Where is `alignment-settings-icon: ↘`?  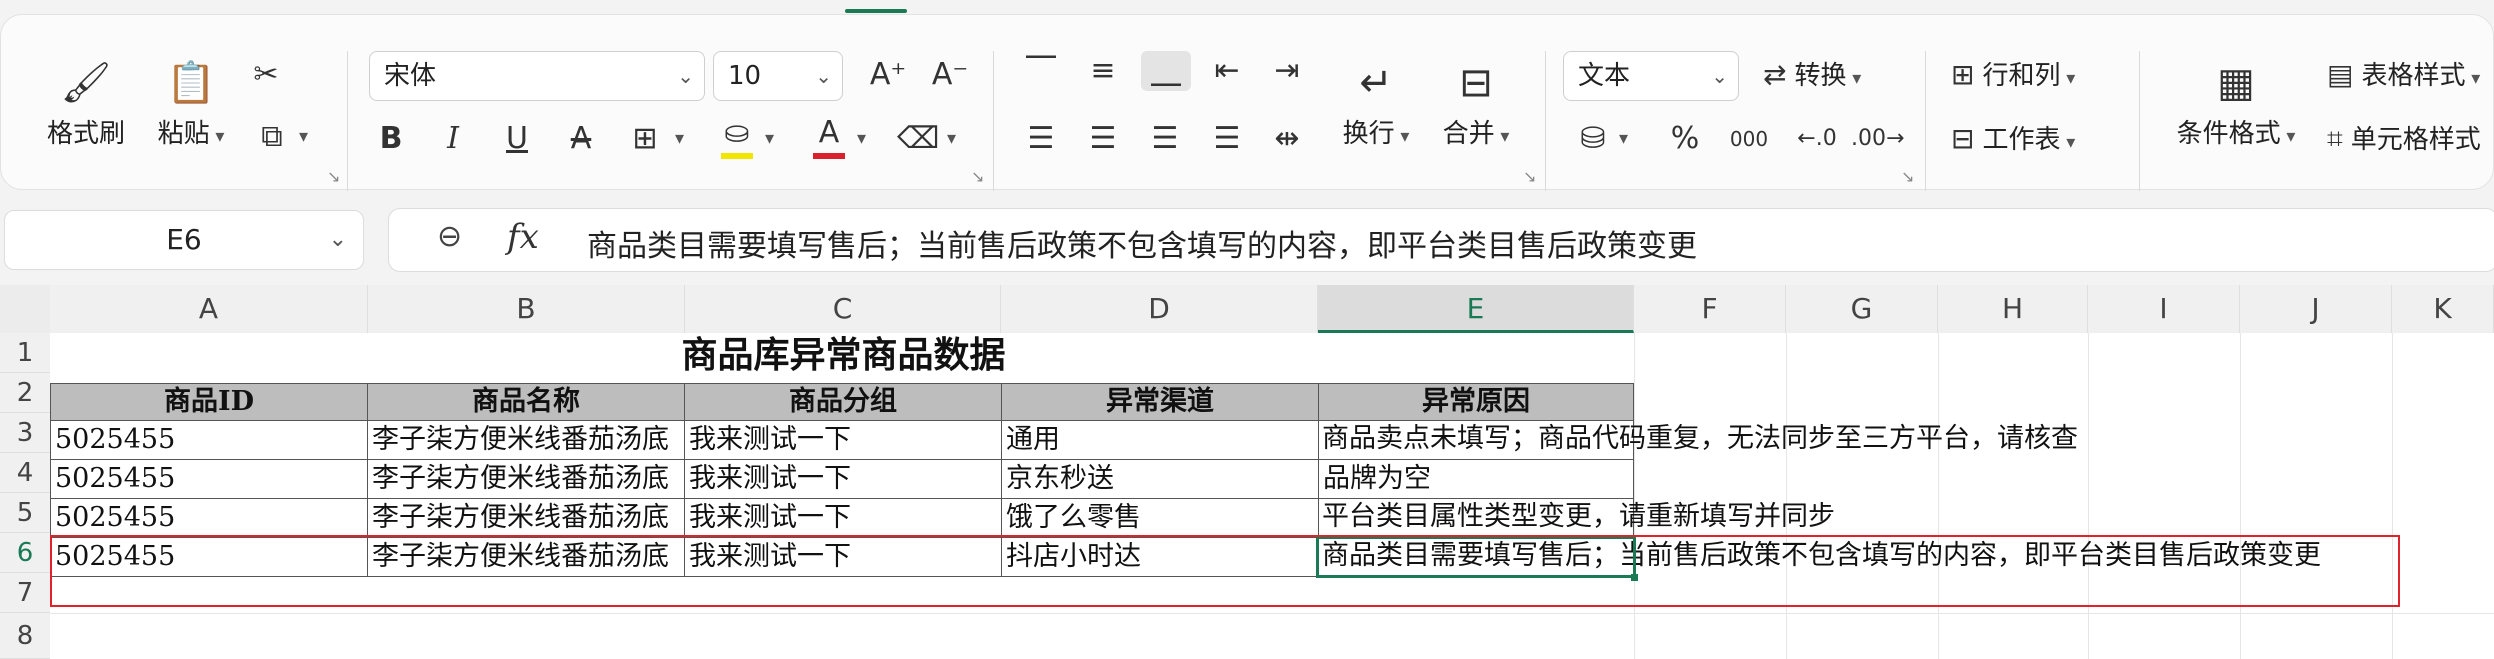
alignment-settings-icon: ↘ is located at coordinates (1529, 176).